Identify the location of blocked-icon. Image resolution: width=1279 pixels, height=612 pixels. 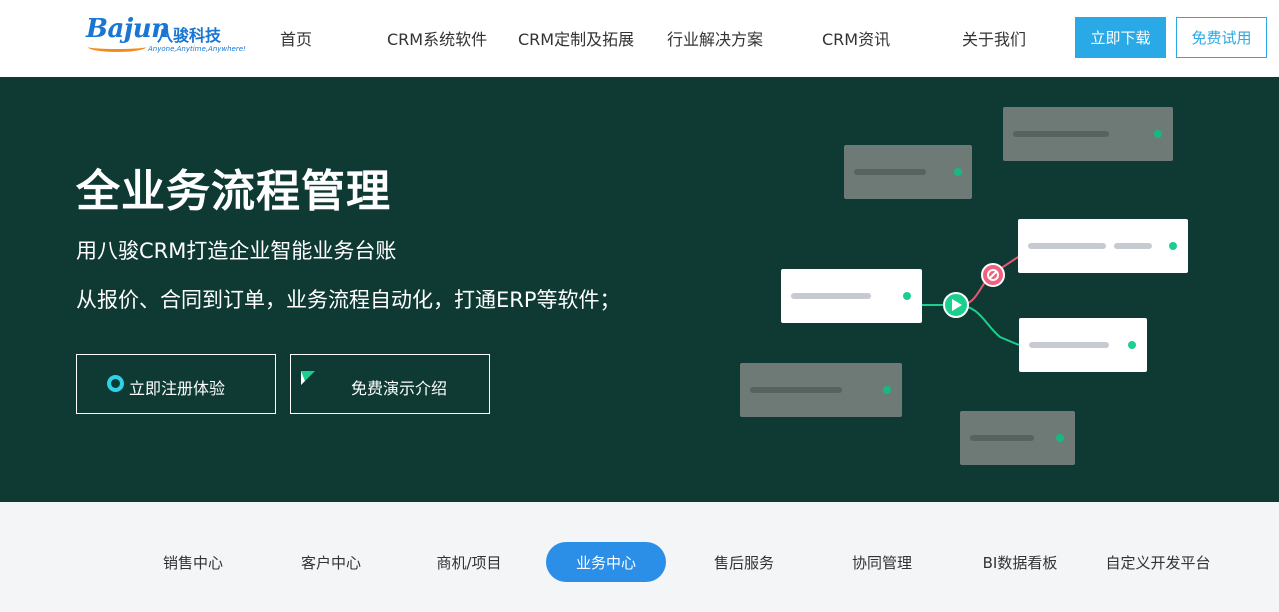
(993, 275).